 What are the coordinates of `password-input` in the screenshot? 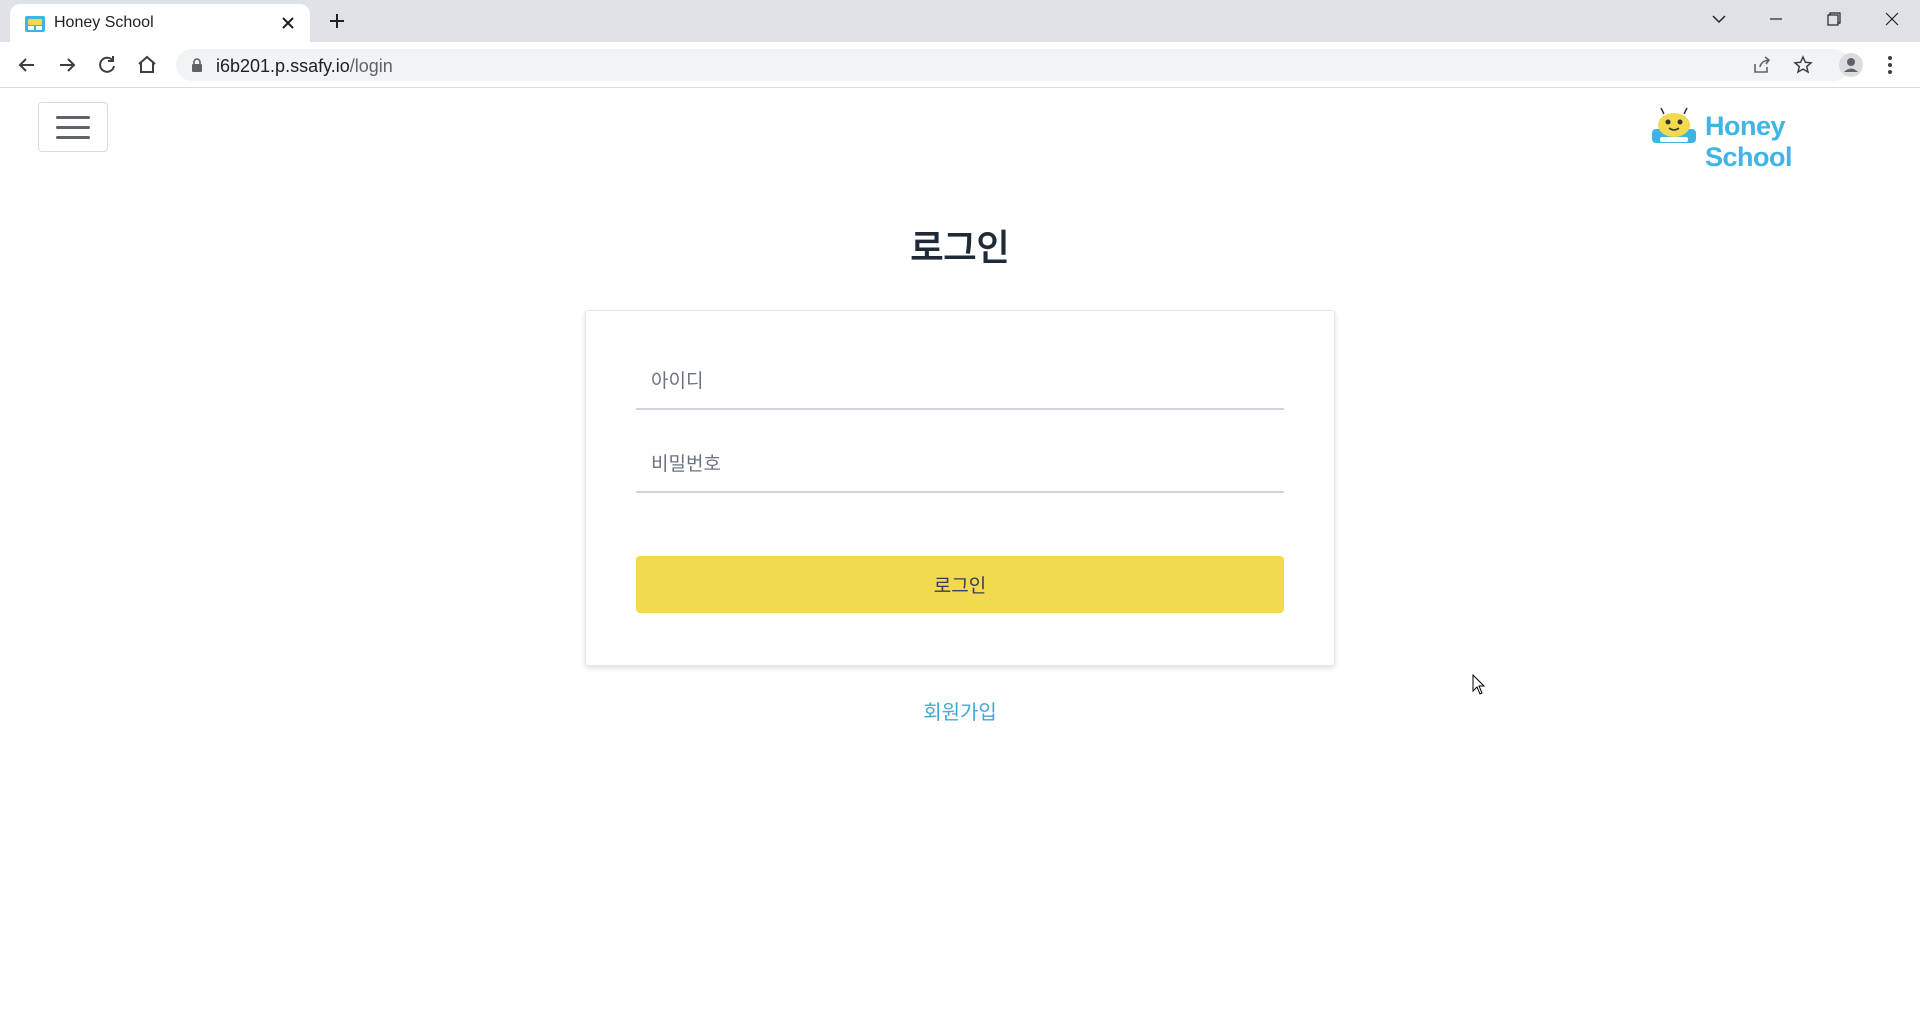 It's located at (960, 464).